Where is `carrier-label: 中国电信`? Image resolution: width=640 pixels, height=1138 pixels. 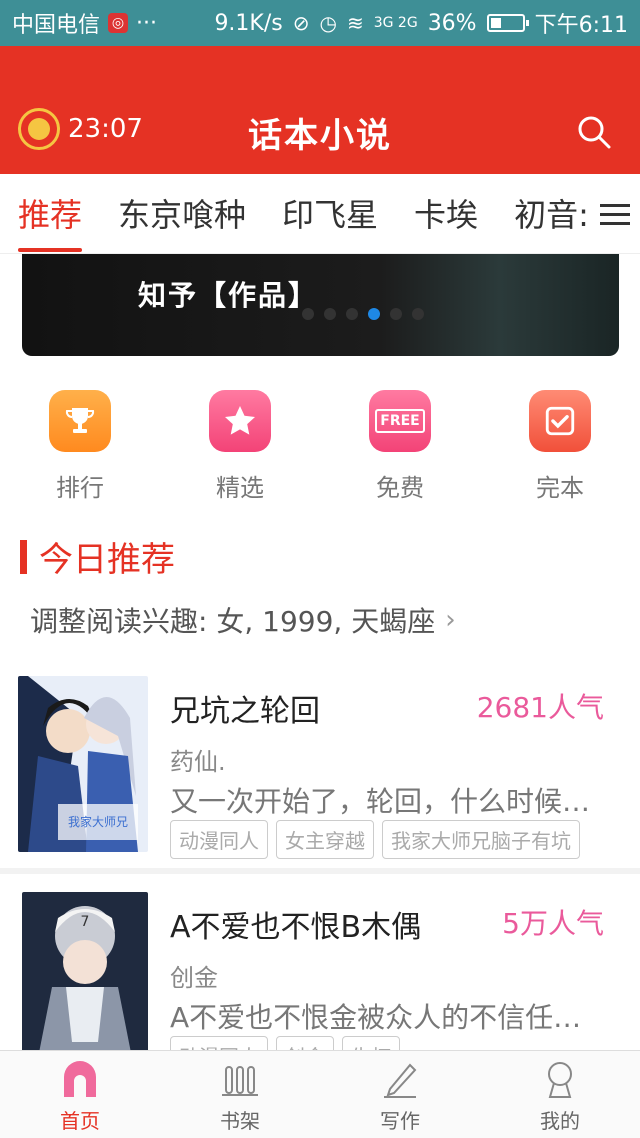
carrier-label: 中国电信 is located at coordinates (56, 25).